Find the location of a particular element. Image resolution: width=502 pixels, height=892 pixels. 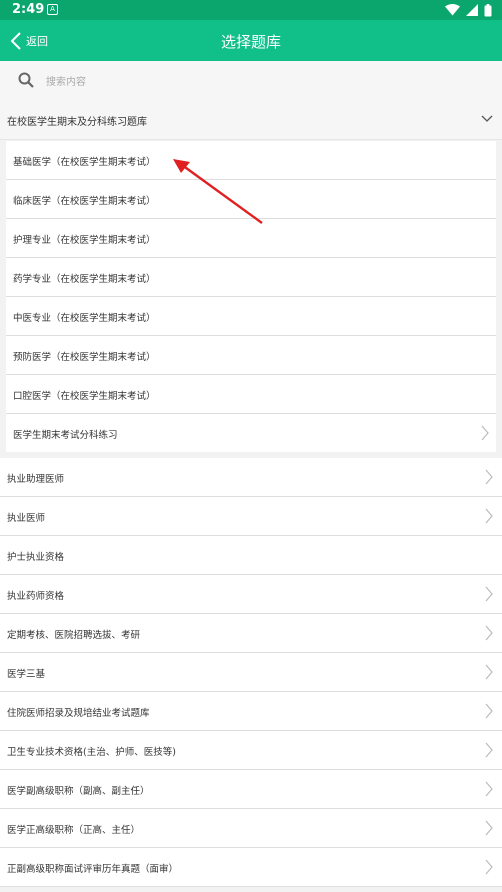

sub-item-label: 药学专业（在校医学生期末考试） is located at coordinates (84, 279).